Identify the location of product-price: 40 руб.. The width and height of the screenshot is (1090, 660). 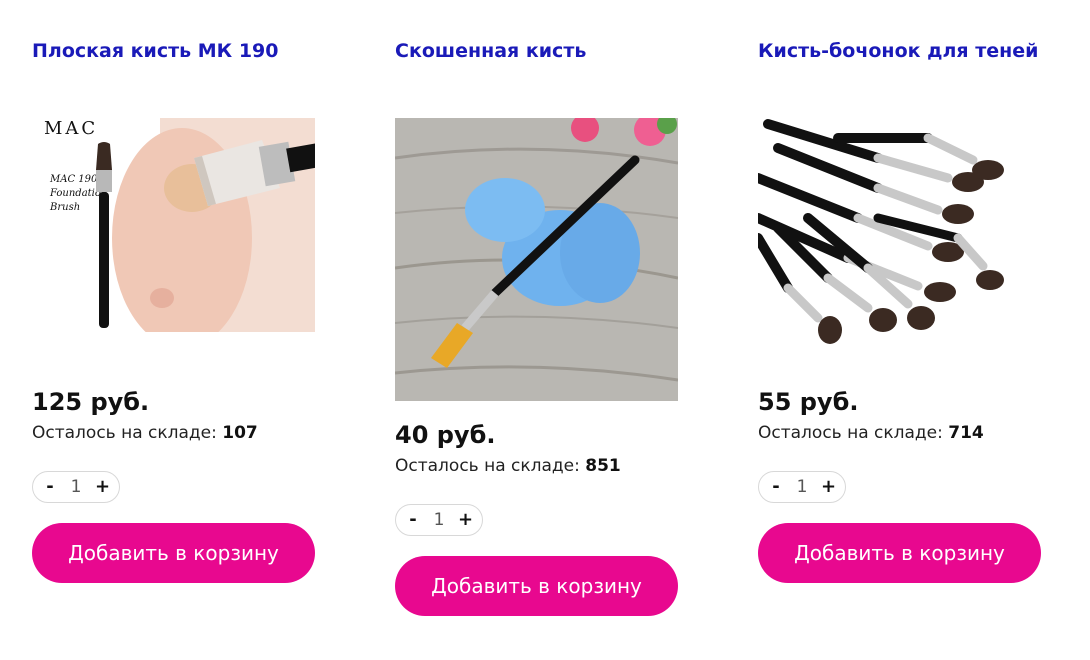
(445, 435).